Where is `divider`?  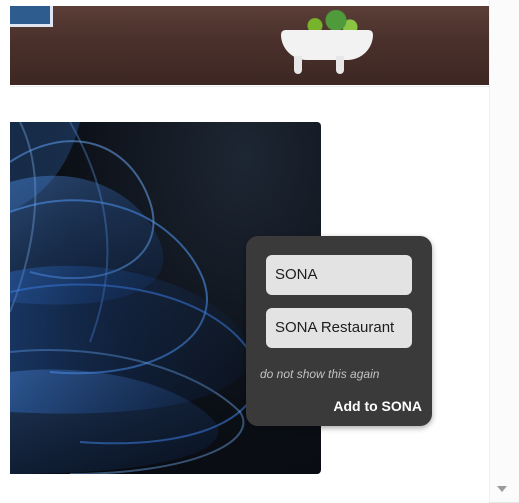
divider is located at coordinates (249, 86).